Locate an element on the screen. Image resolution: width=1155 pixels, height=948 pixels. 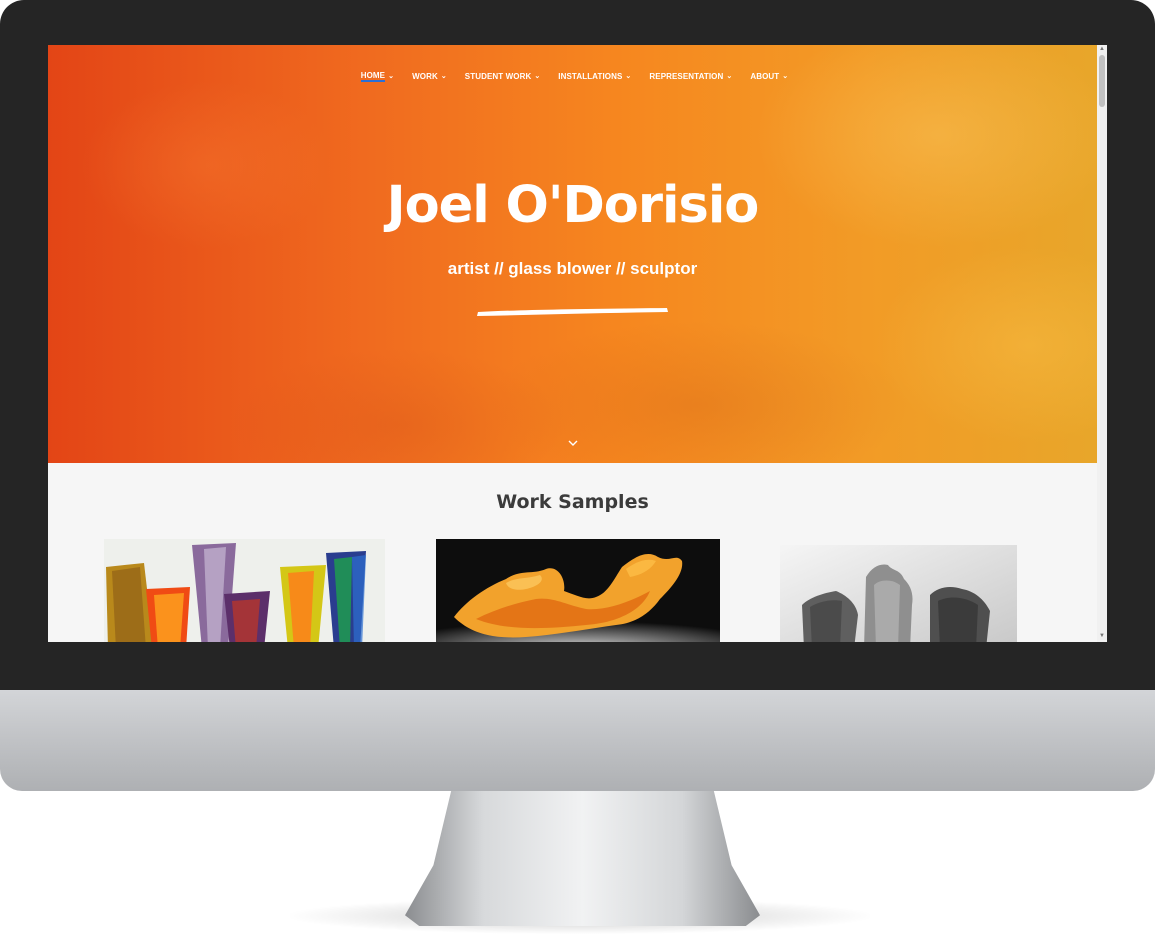
nav-item-student-work: STUDENT WORK ⌄ is located at coordinates (503, 76).